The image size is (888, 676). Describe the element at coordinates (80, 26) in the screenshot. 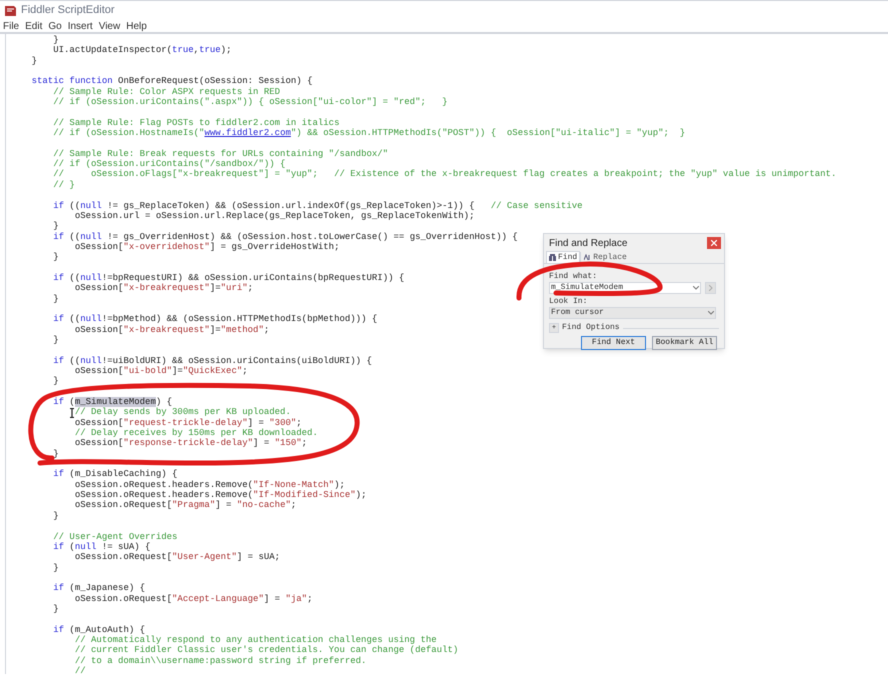

I see `menu-item: Insert` at that location.